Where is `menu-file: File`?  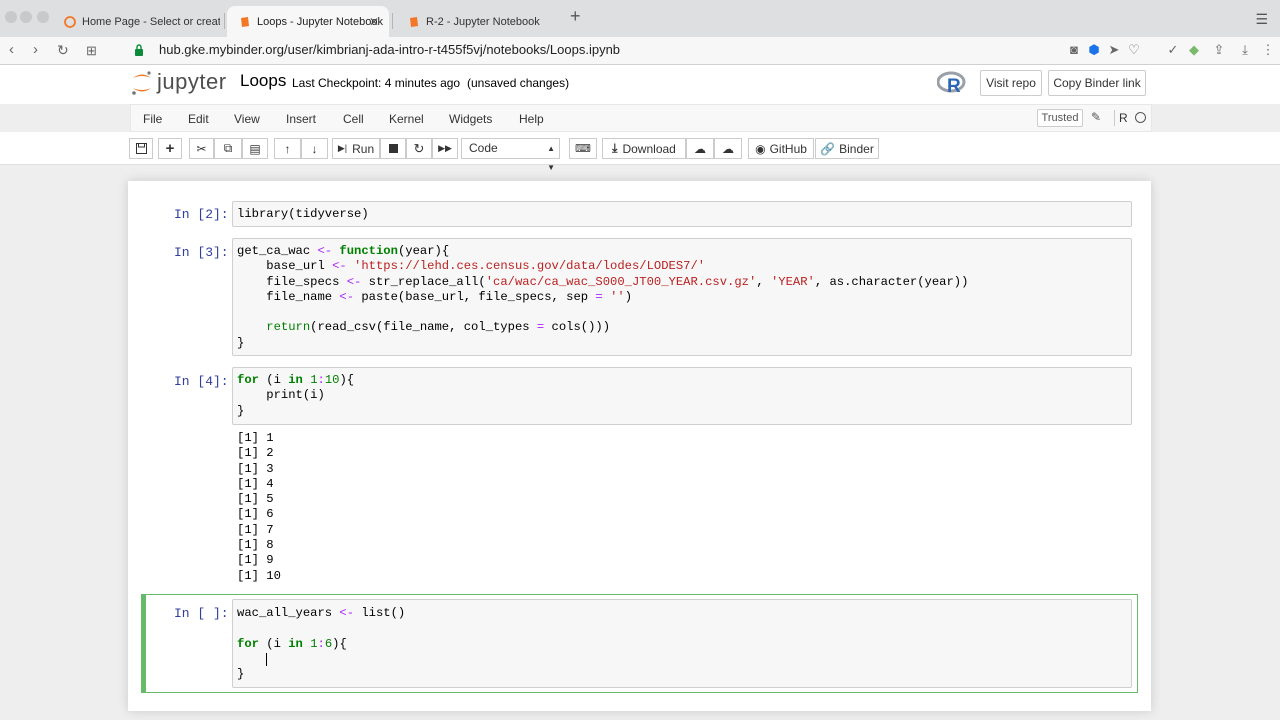 menu-file: File is located at coordinates (152, 119).